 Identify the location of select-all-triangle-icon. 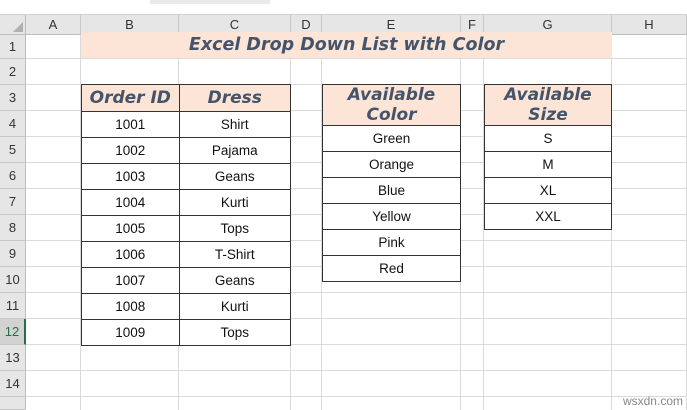
(18, 27).